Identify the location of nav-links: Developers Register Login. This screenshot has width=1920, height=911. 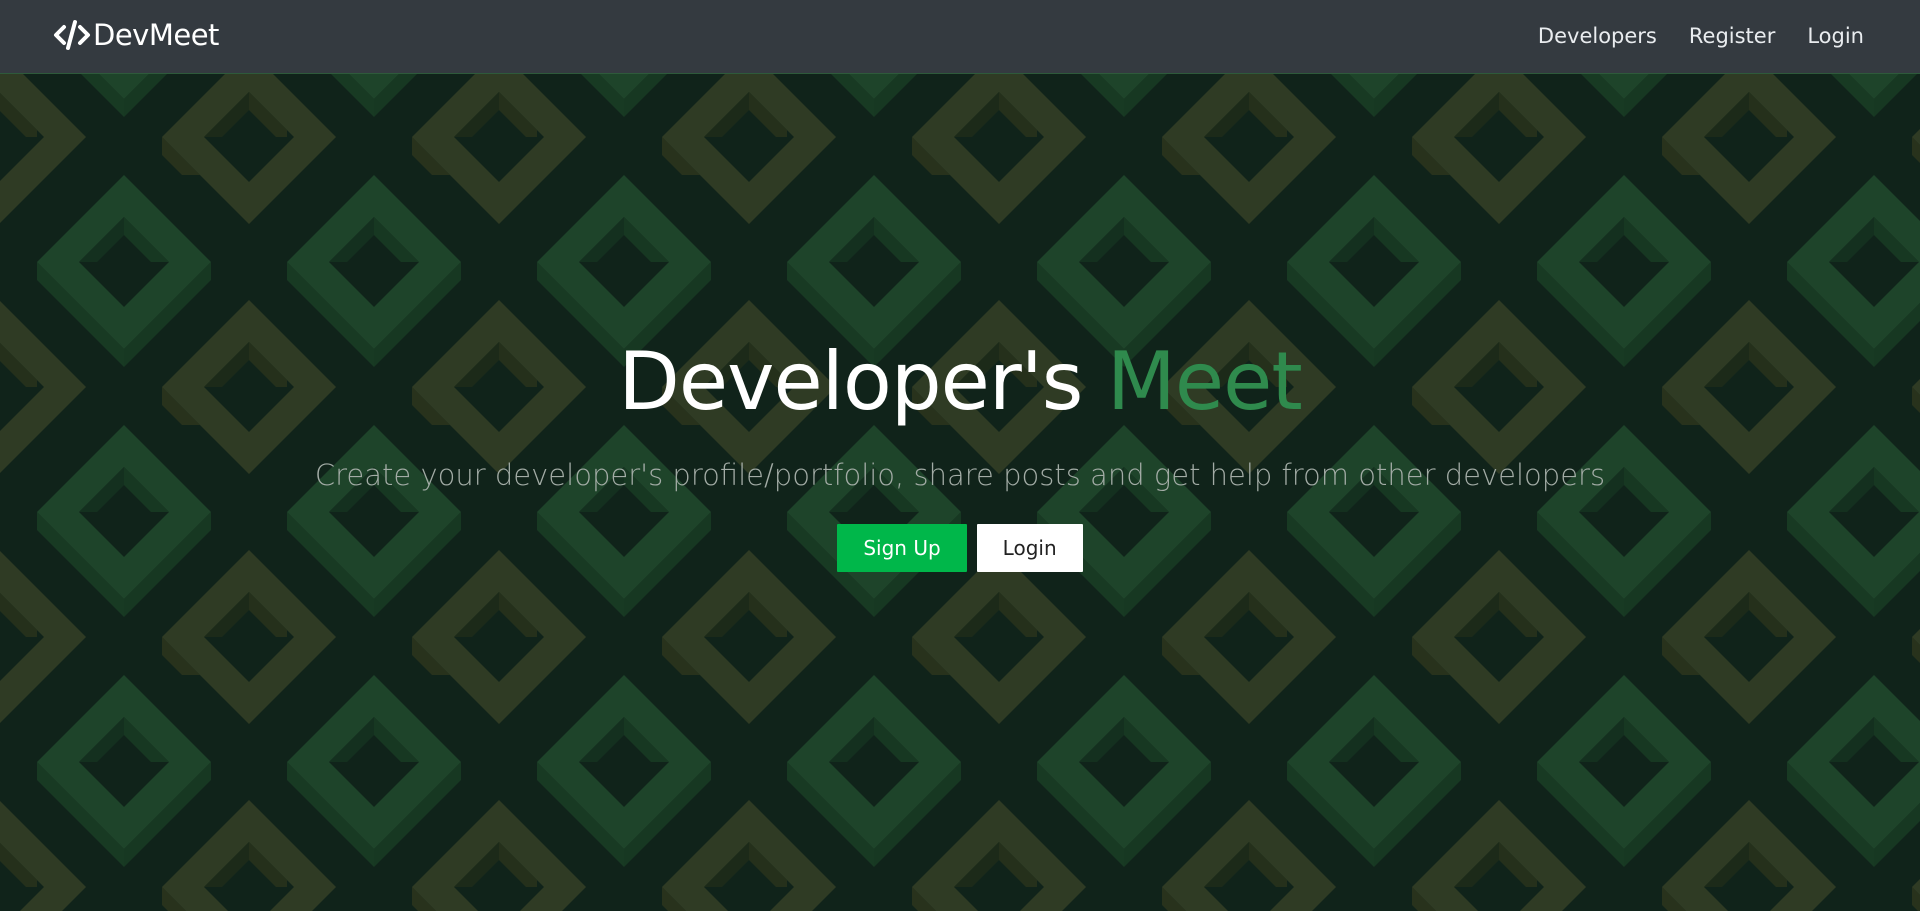
(1701, 36).